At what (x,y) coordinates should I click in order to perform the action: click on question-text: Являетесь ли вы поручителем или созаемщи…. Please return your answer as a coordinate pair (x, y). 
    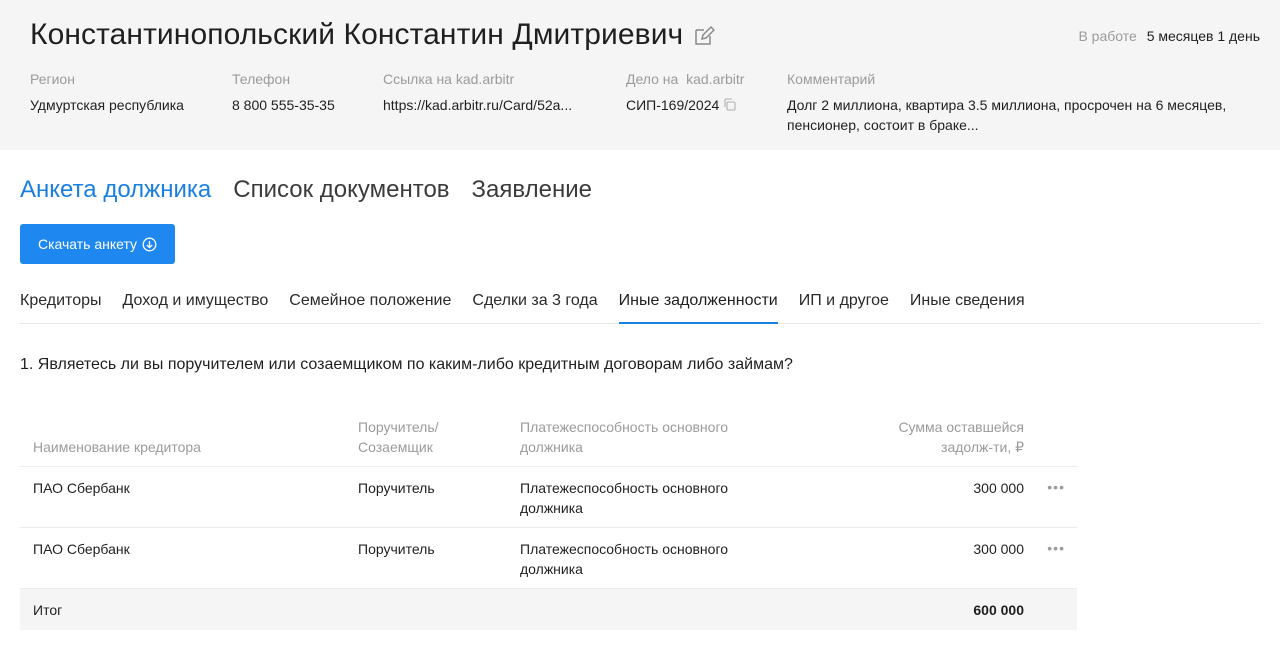
    Looking at the image, I should click on (415, 364).